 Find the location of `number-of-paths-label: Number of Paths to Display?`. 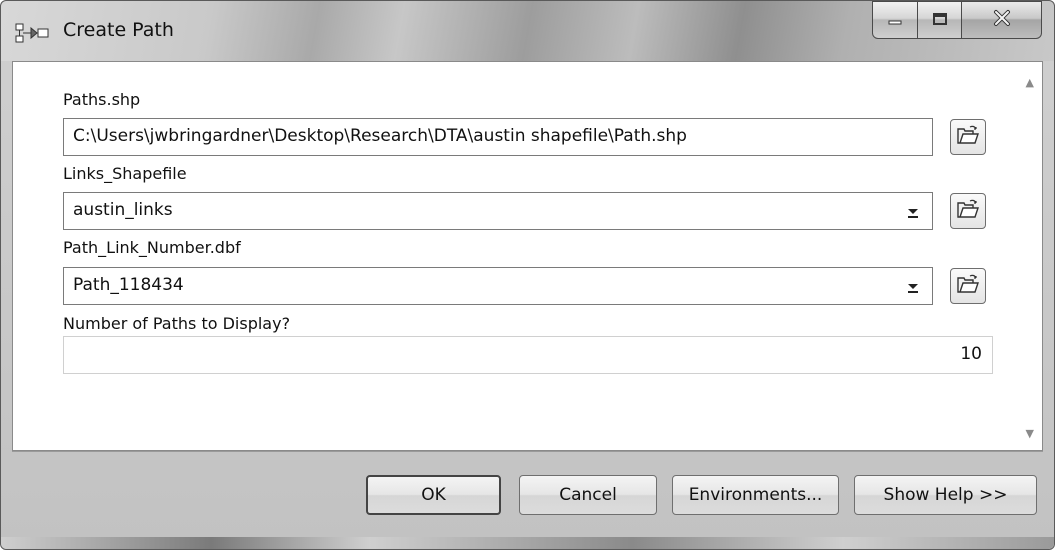

number-of-paths-label: Number of Paths to Display? is located at coordinates (177, 323).